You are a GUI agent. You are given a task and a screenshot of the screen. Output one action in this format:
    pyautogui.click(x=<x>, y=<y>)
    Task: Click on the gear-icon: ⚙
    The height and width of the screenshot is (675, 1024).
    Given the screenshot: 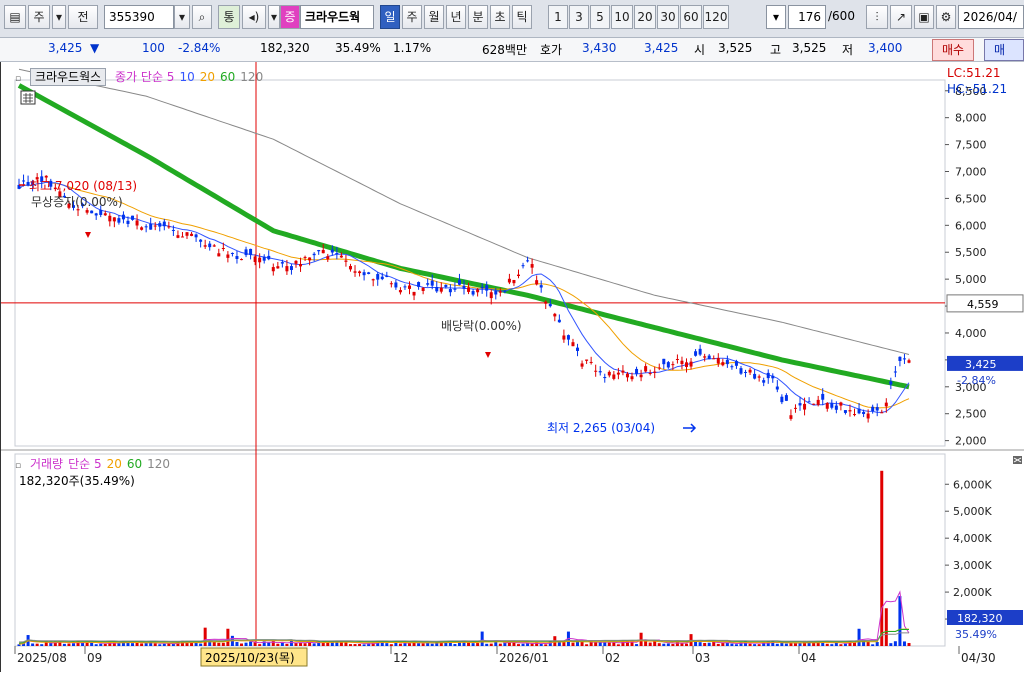 What is the action you would take?
    pyautogui.click(x=946, y=17)
    